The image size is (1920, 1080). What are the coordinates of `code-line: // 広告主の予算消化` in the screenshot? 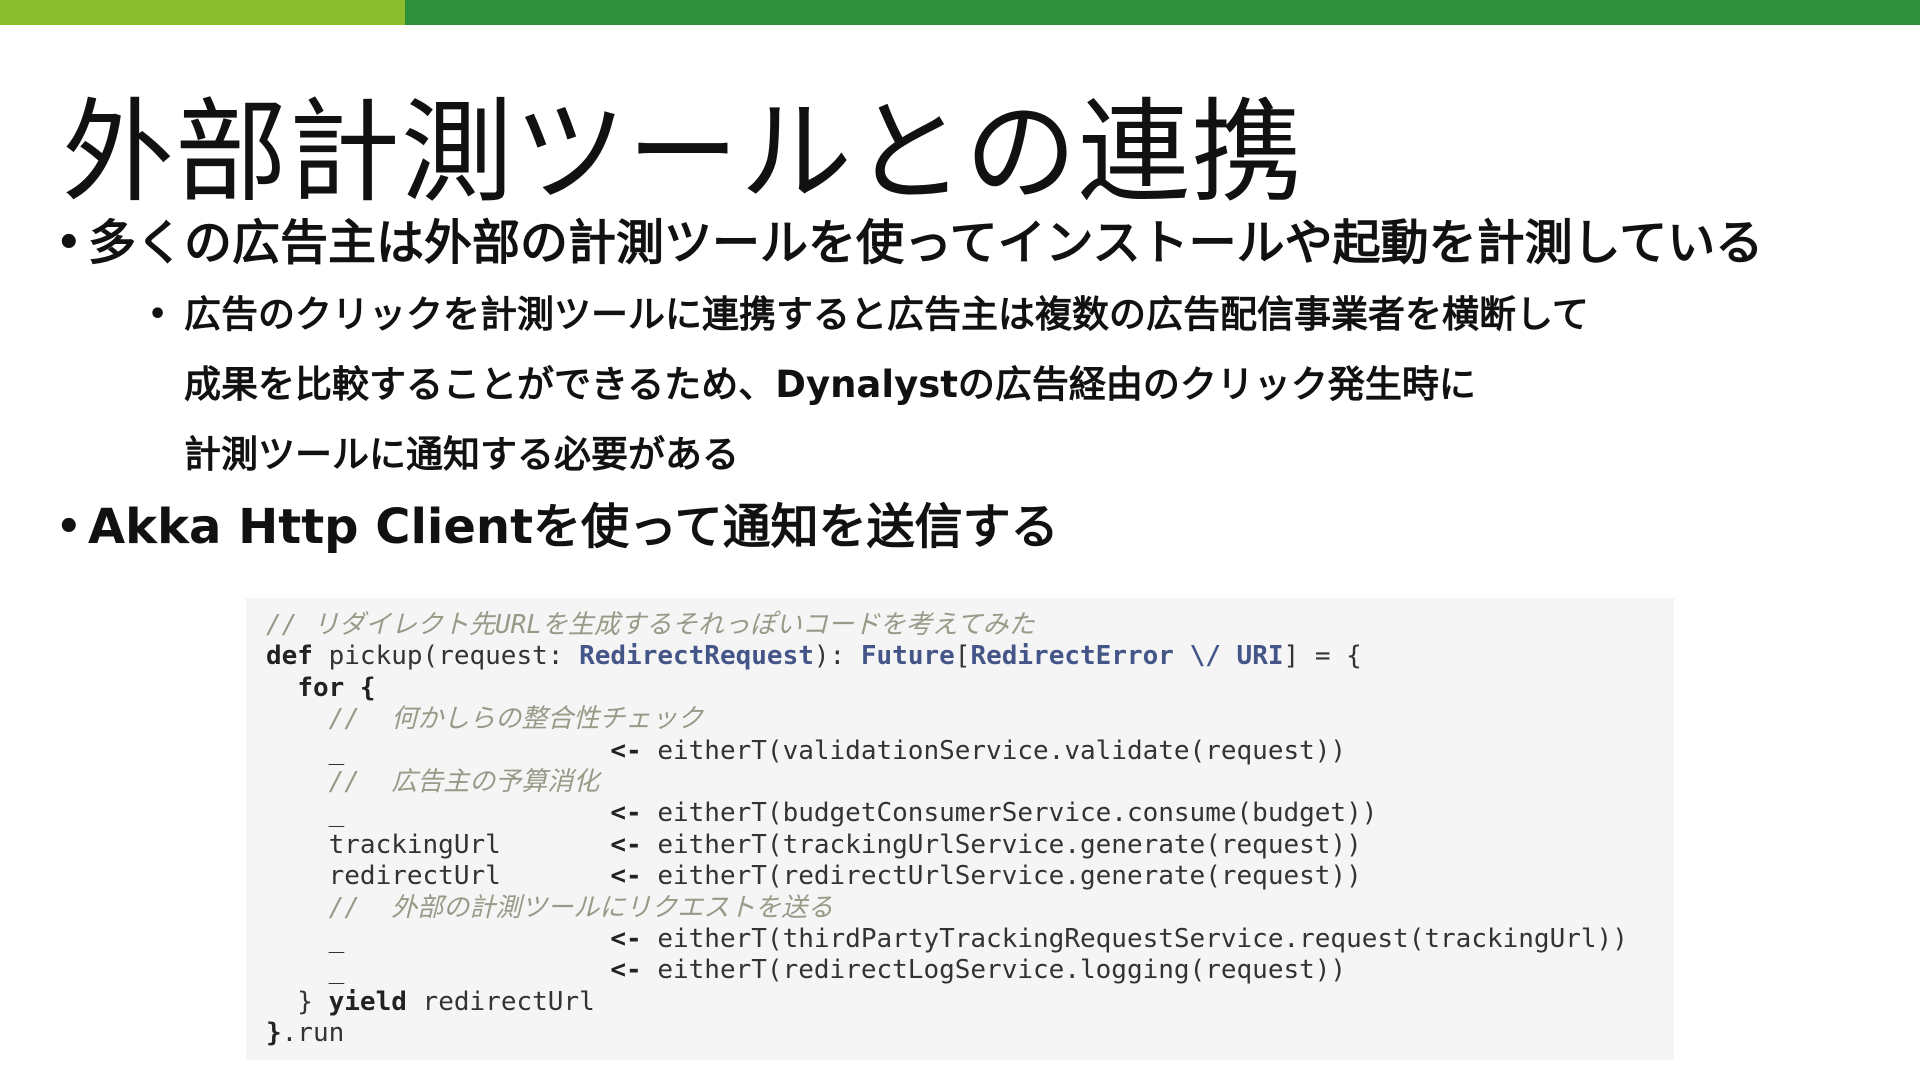 It's located at (960, 782).